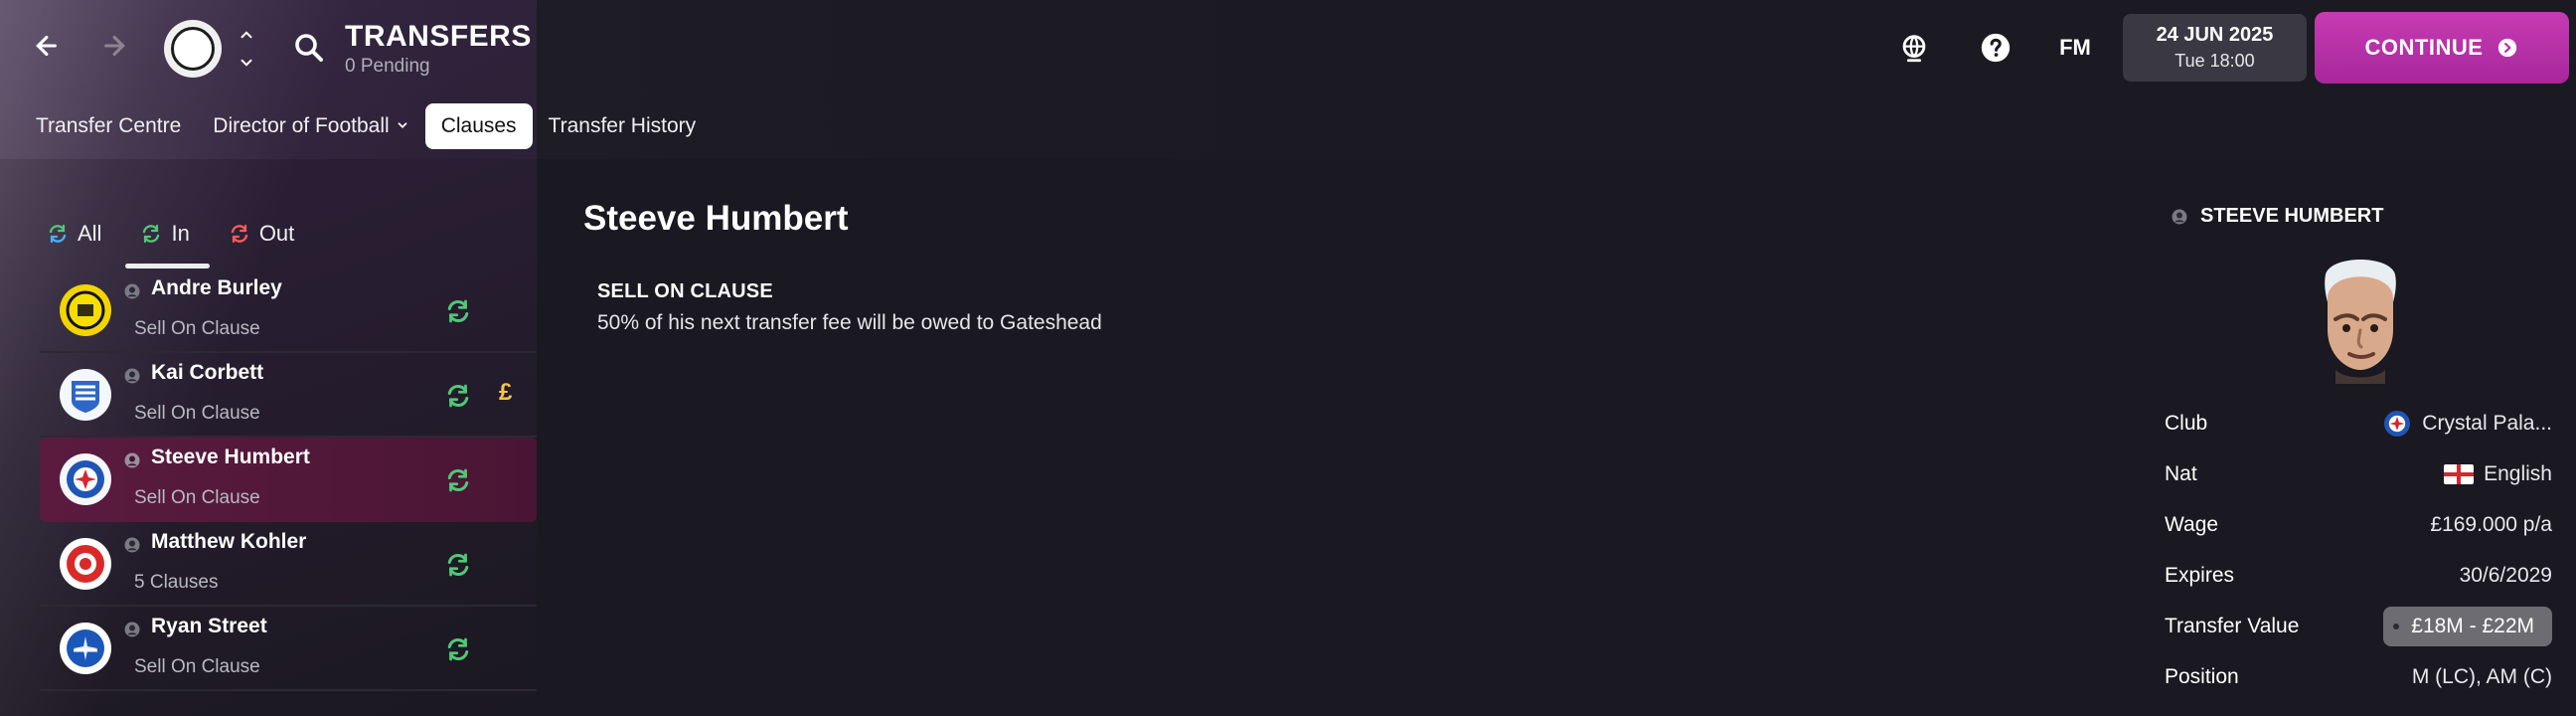 This screenshot has width=2576, height=716. Describe the element at coordinates (168, 240) in the screenshot. I see `filter-in: In` at that location.